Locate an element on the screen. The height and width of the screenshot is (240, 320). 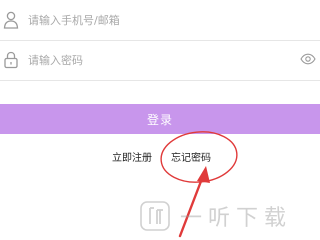
pointer-arrow-shaft is located at coordinates (191, 206).